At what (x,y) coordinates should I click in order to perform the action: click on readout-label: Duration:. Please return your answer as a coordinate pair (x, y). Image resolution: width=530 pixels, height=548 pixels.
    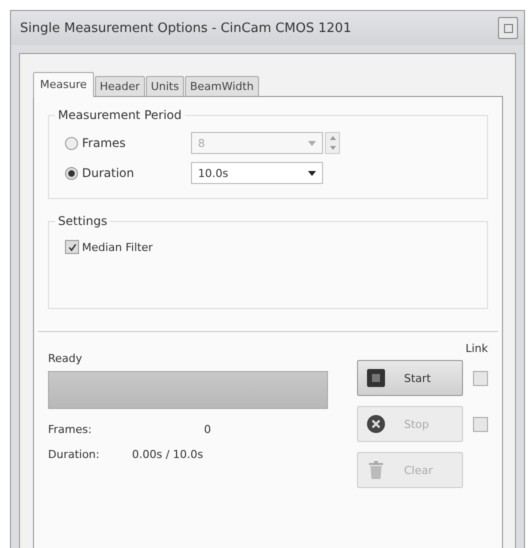
    Looking at the image, I should click on (74, 454).